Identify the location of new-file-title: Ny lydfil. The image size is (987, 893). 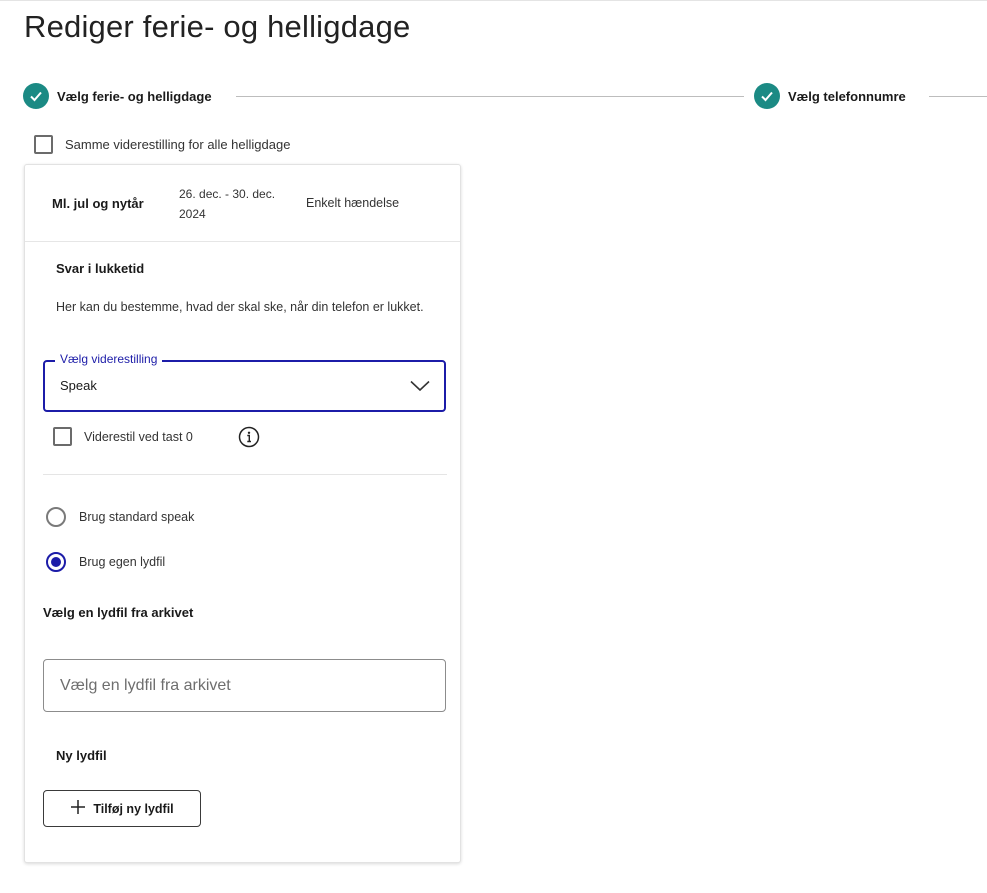
(81, 755).